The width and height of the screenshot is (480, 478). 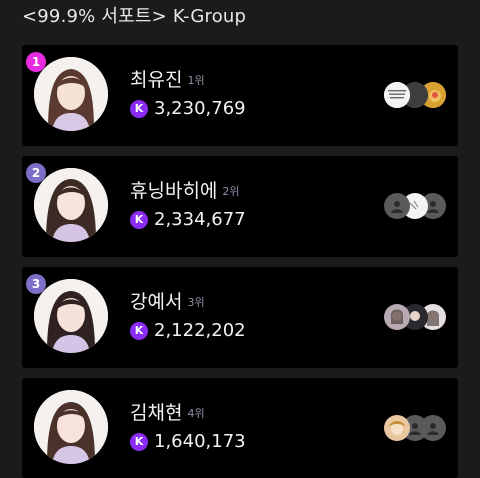 I want to click on member-name: 휴닝바히에, so click(x=174, y=191).